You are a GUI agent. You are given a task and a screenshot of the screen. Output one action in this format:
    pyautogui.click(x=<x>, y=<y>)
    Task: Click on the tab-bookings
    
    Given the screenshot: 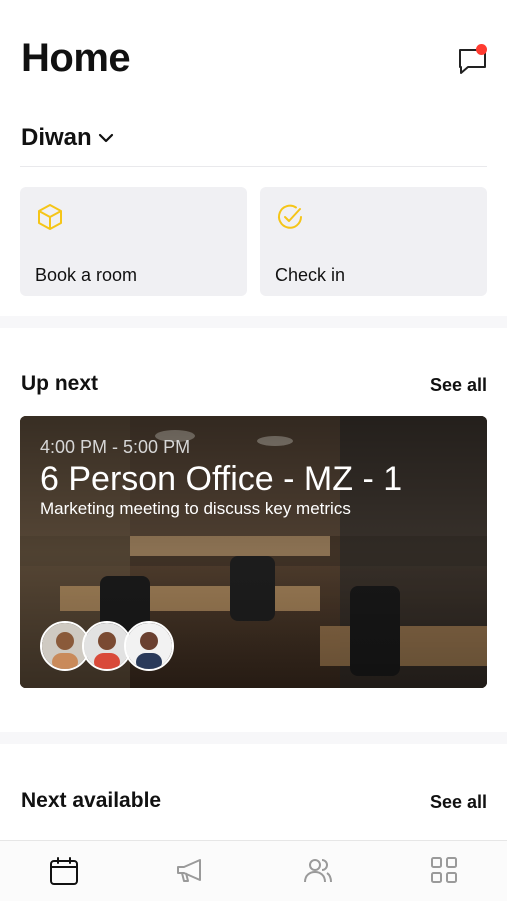 What is the action you would take?
    pyautogui.click(x=64, y=873)
    